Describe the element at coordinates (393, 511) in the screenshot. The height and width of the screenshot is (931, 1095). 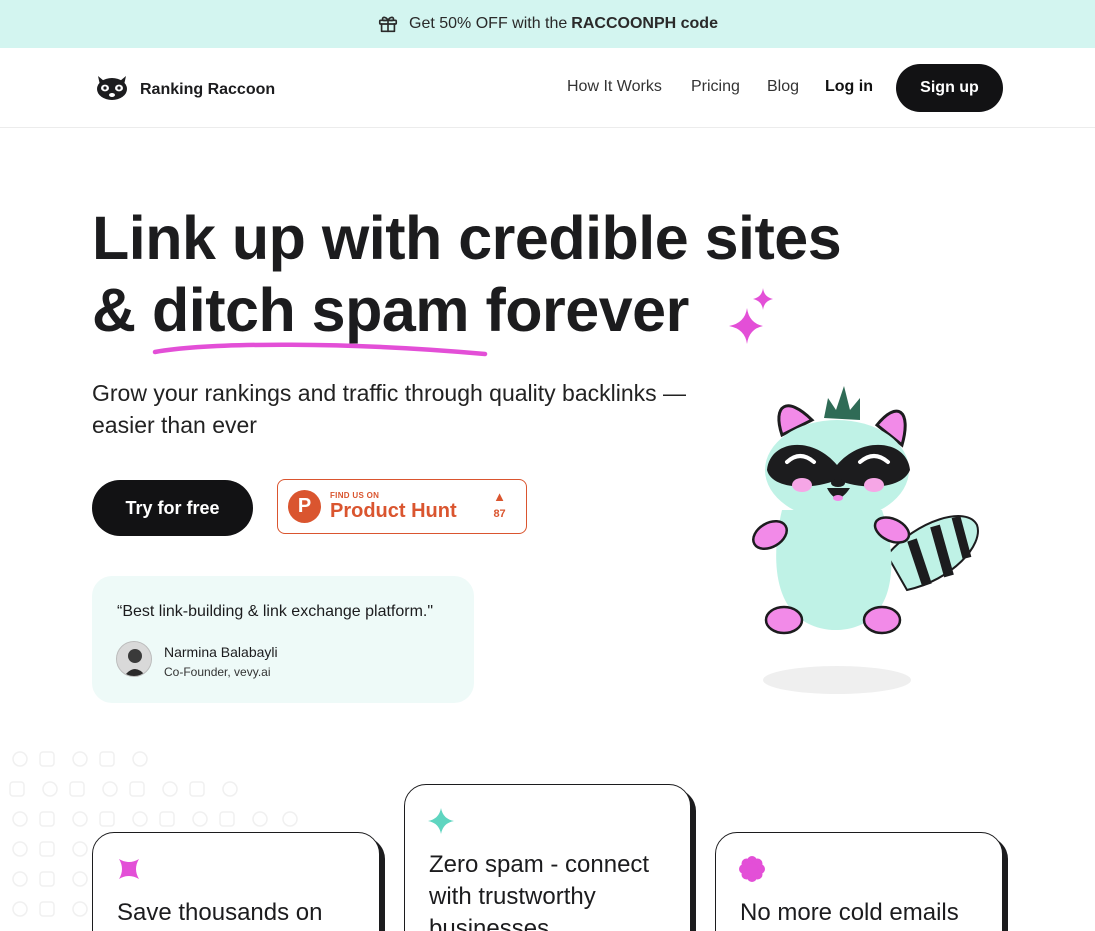
I see `ph-product-hunt: Product Hunt` at that location.